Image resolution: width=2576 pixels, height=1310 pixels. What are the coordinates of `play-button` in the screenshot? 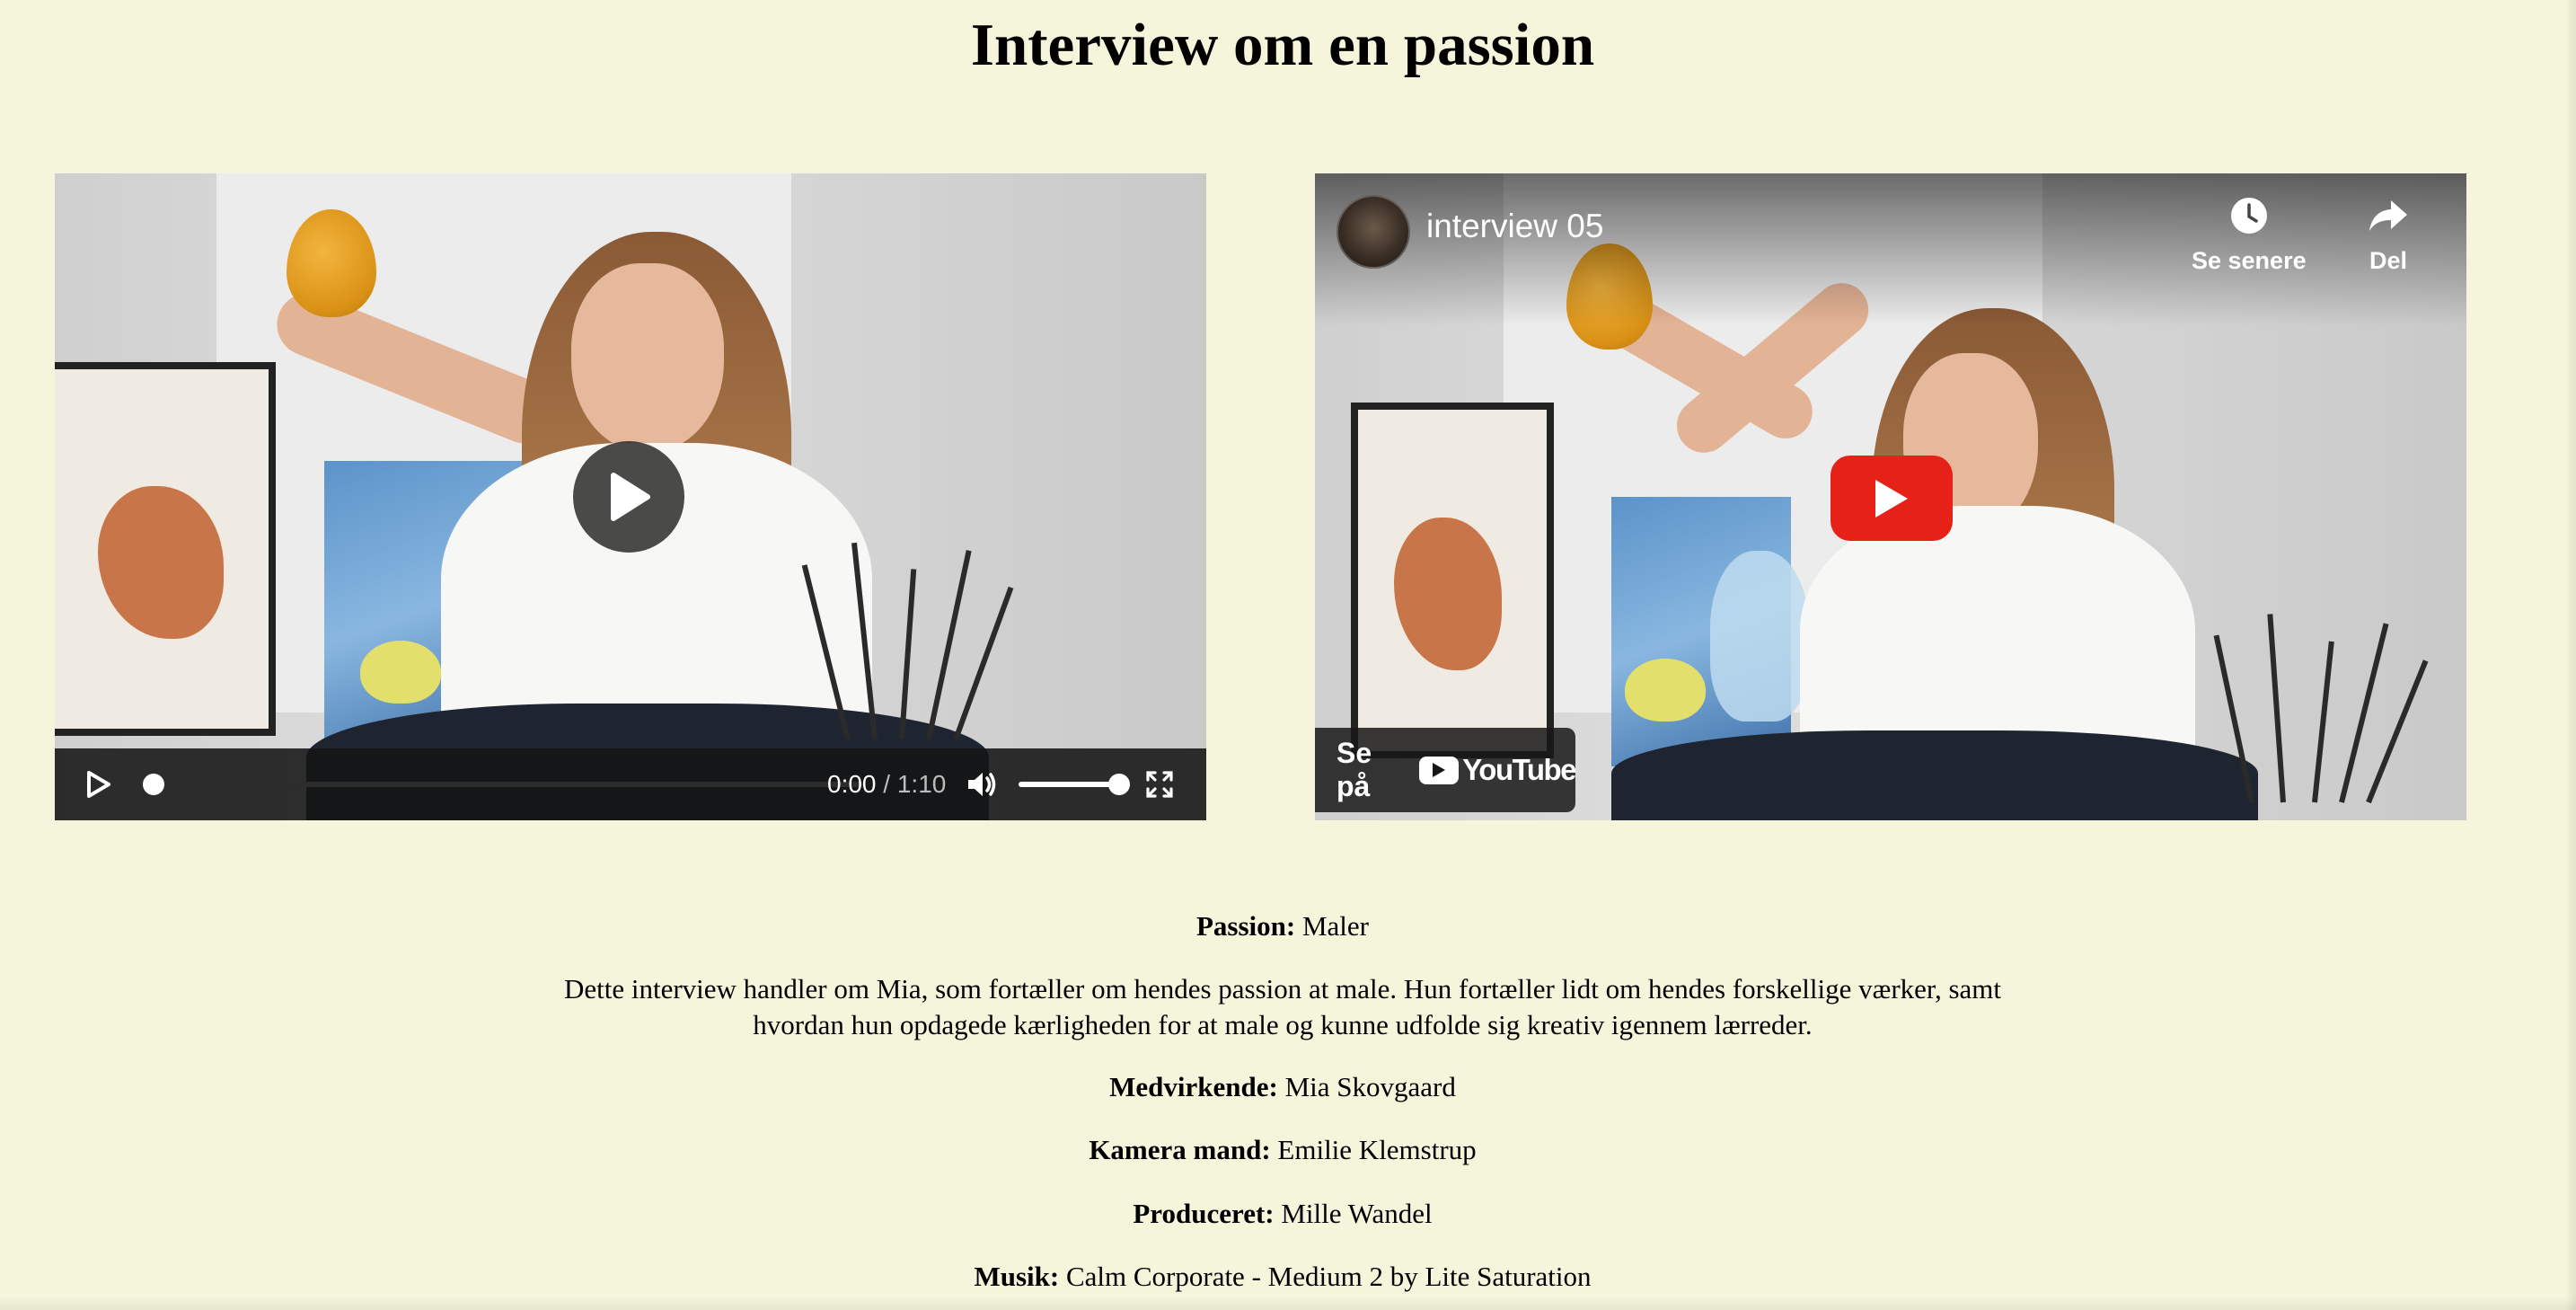 It's located at (98, 784).